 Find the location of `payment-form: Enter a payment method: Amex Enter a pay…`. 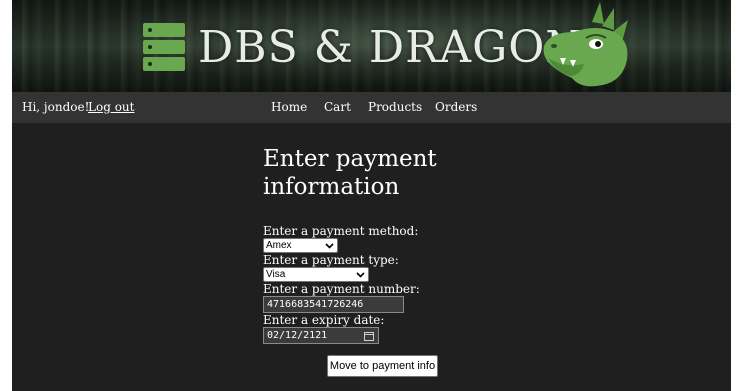

payment-form: Enter a payment method: Amex Enter a pay… is located at coordinates (413, 284).